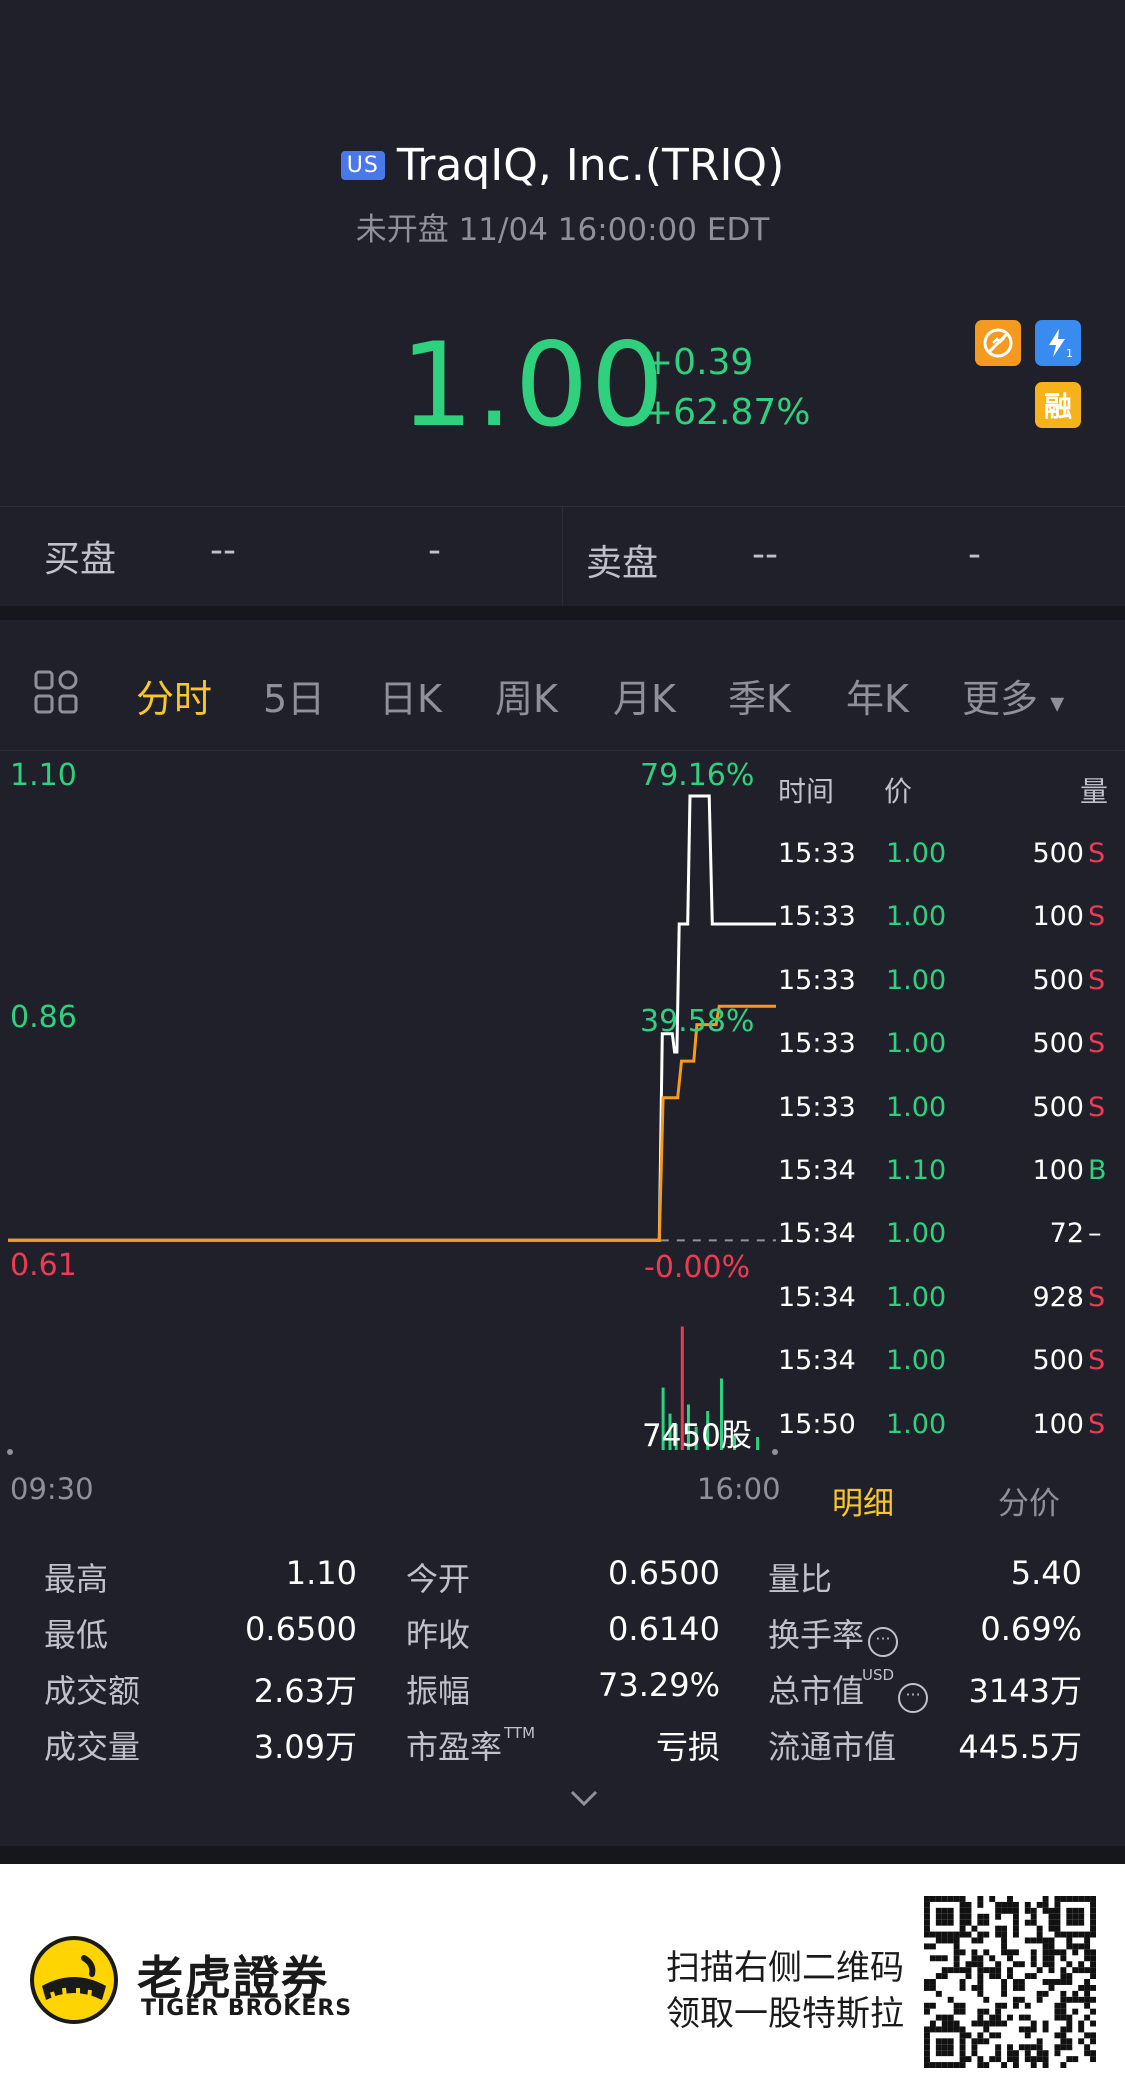 The height and width of the screenshot is (2098, 1125). I want to click on tab-weekly-k: 周K, so click(526, 695).